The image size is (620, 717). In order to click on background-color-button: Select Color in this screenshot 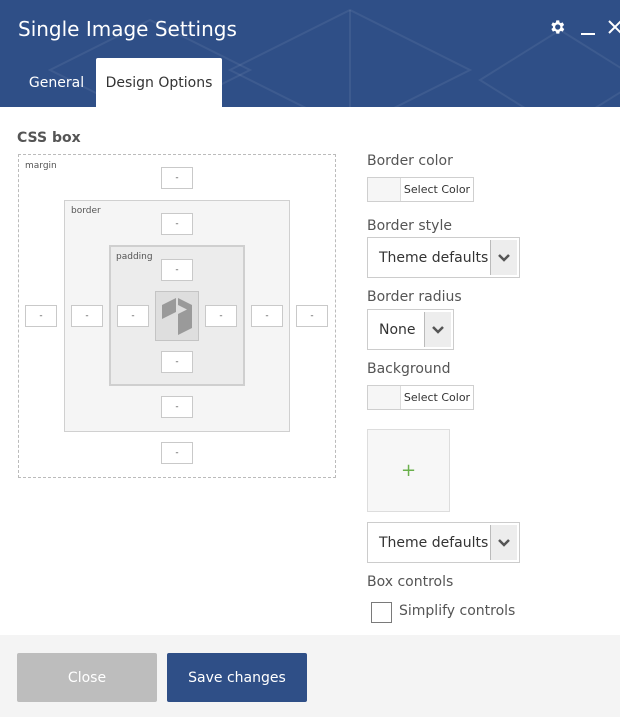, I will do `click(420, 397)`.